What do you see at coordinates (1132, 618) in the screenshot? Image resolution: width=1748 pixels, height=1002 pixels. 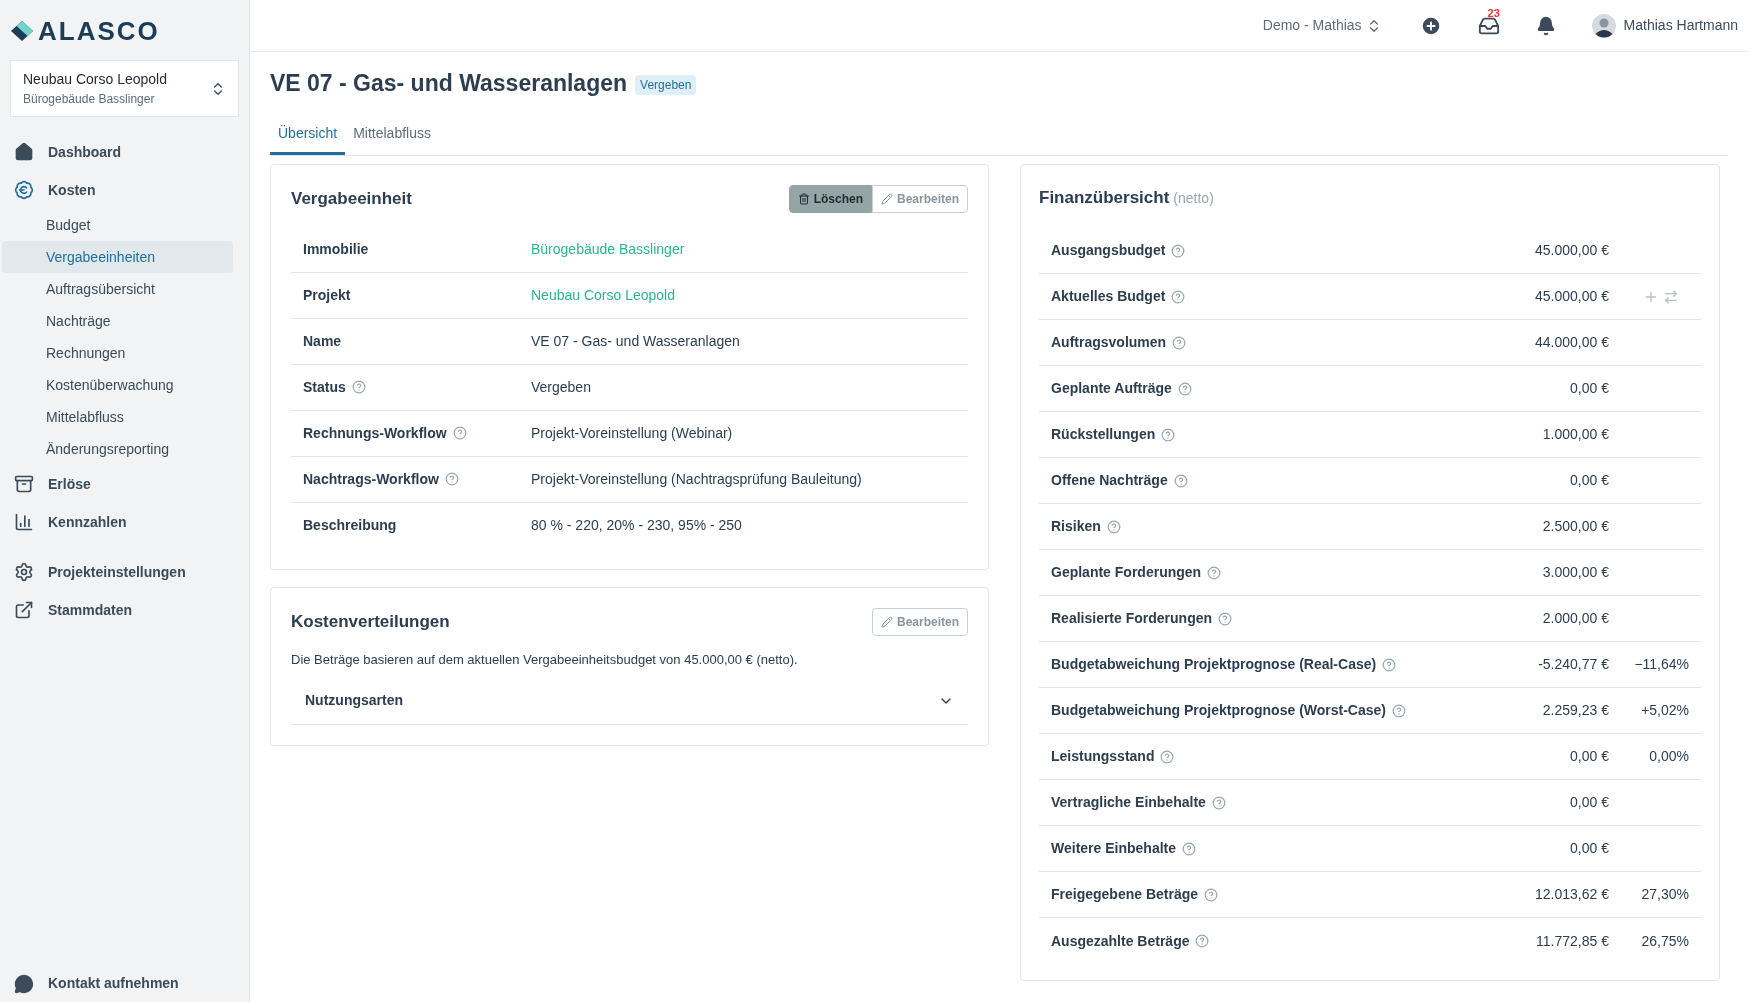 I see `finance-label: Realisierte Forderungen` at bounding box center [1132, 618].